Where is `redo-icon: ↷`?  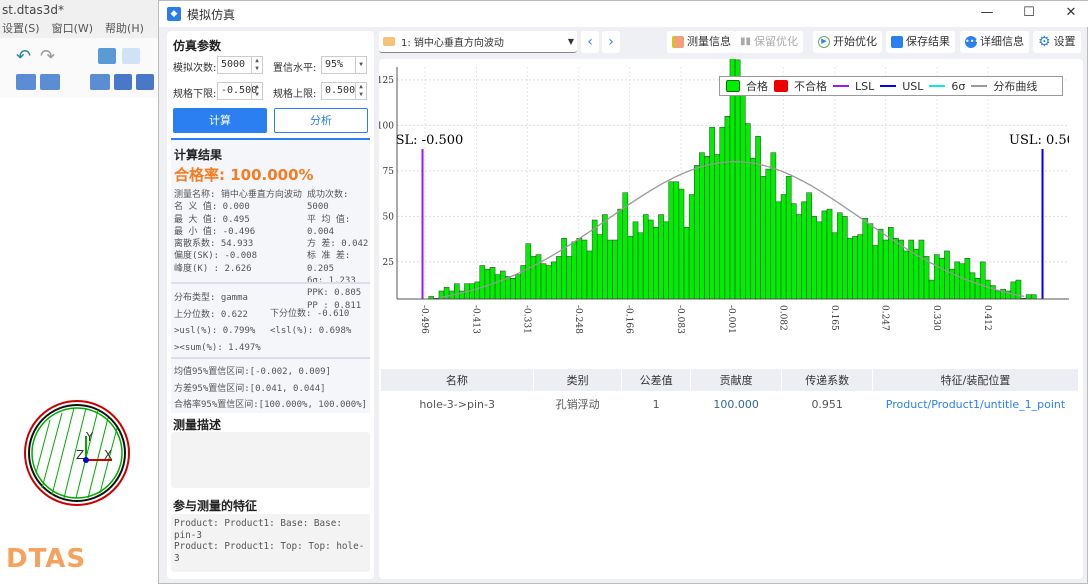 redo-icon: ↷ is located at coordinates (47, 56).